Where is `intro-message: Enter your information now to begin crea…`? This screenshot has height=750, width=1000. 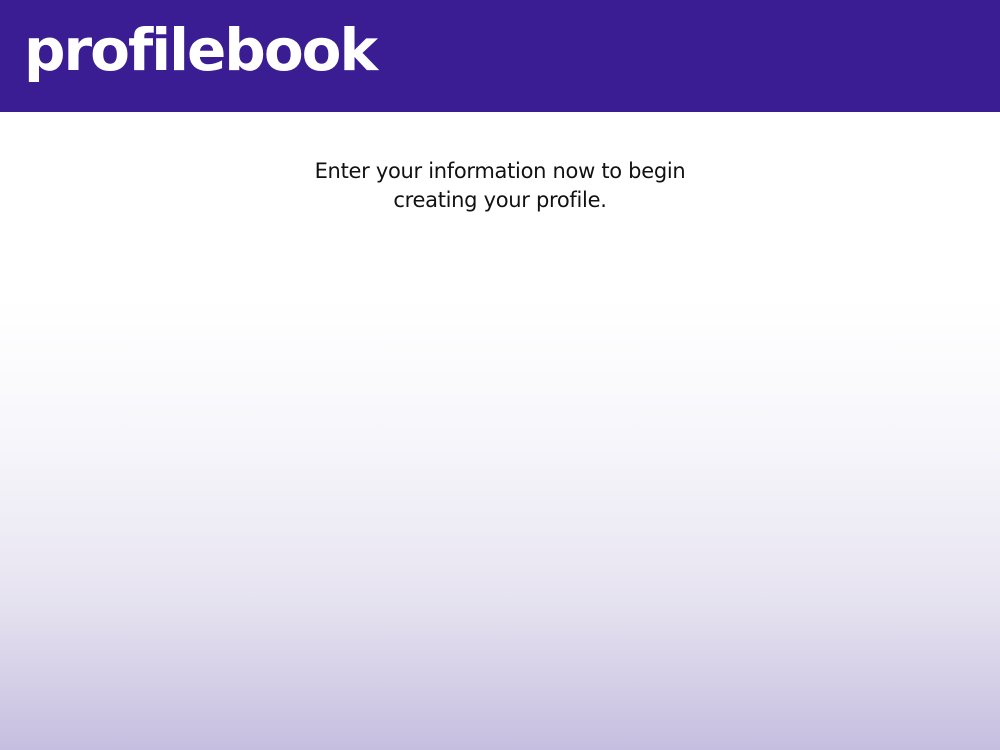
intro-message: Enter your information now to begin crea… is located at coordinates (500, 186).